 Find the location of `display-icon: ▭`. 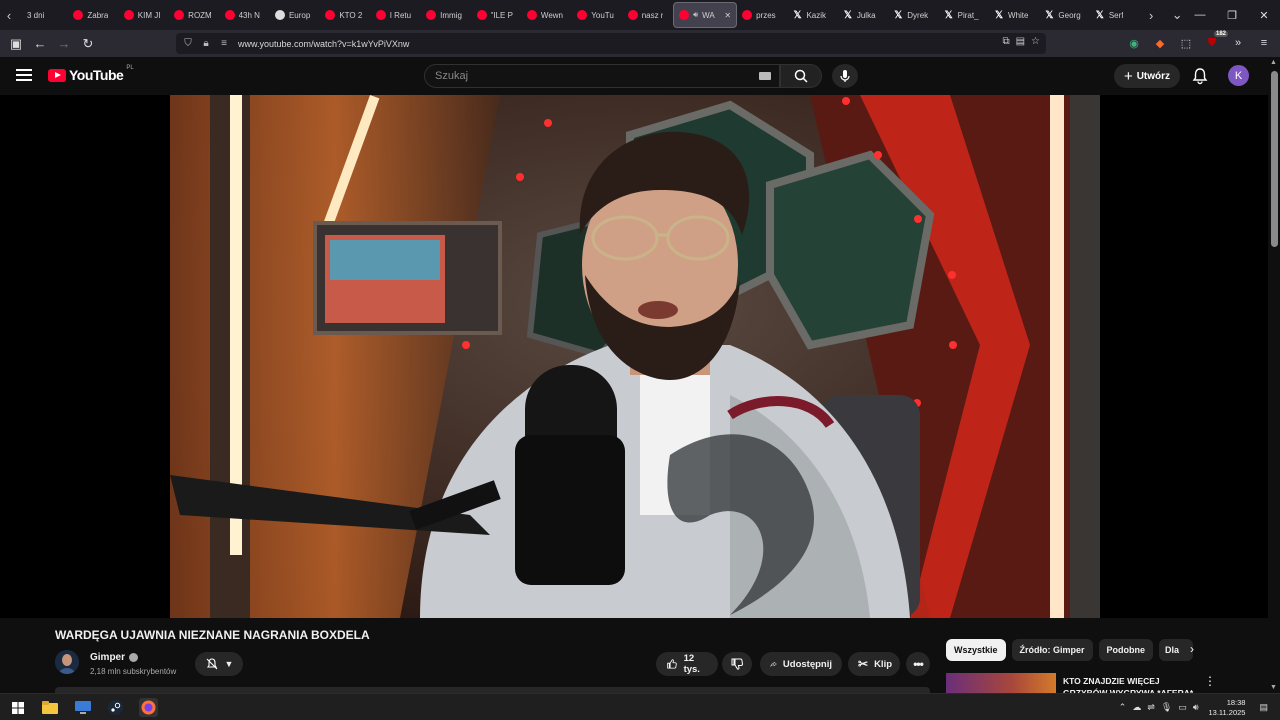

display-icon: ▭ is located at coordinates (1182, 707).